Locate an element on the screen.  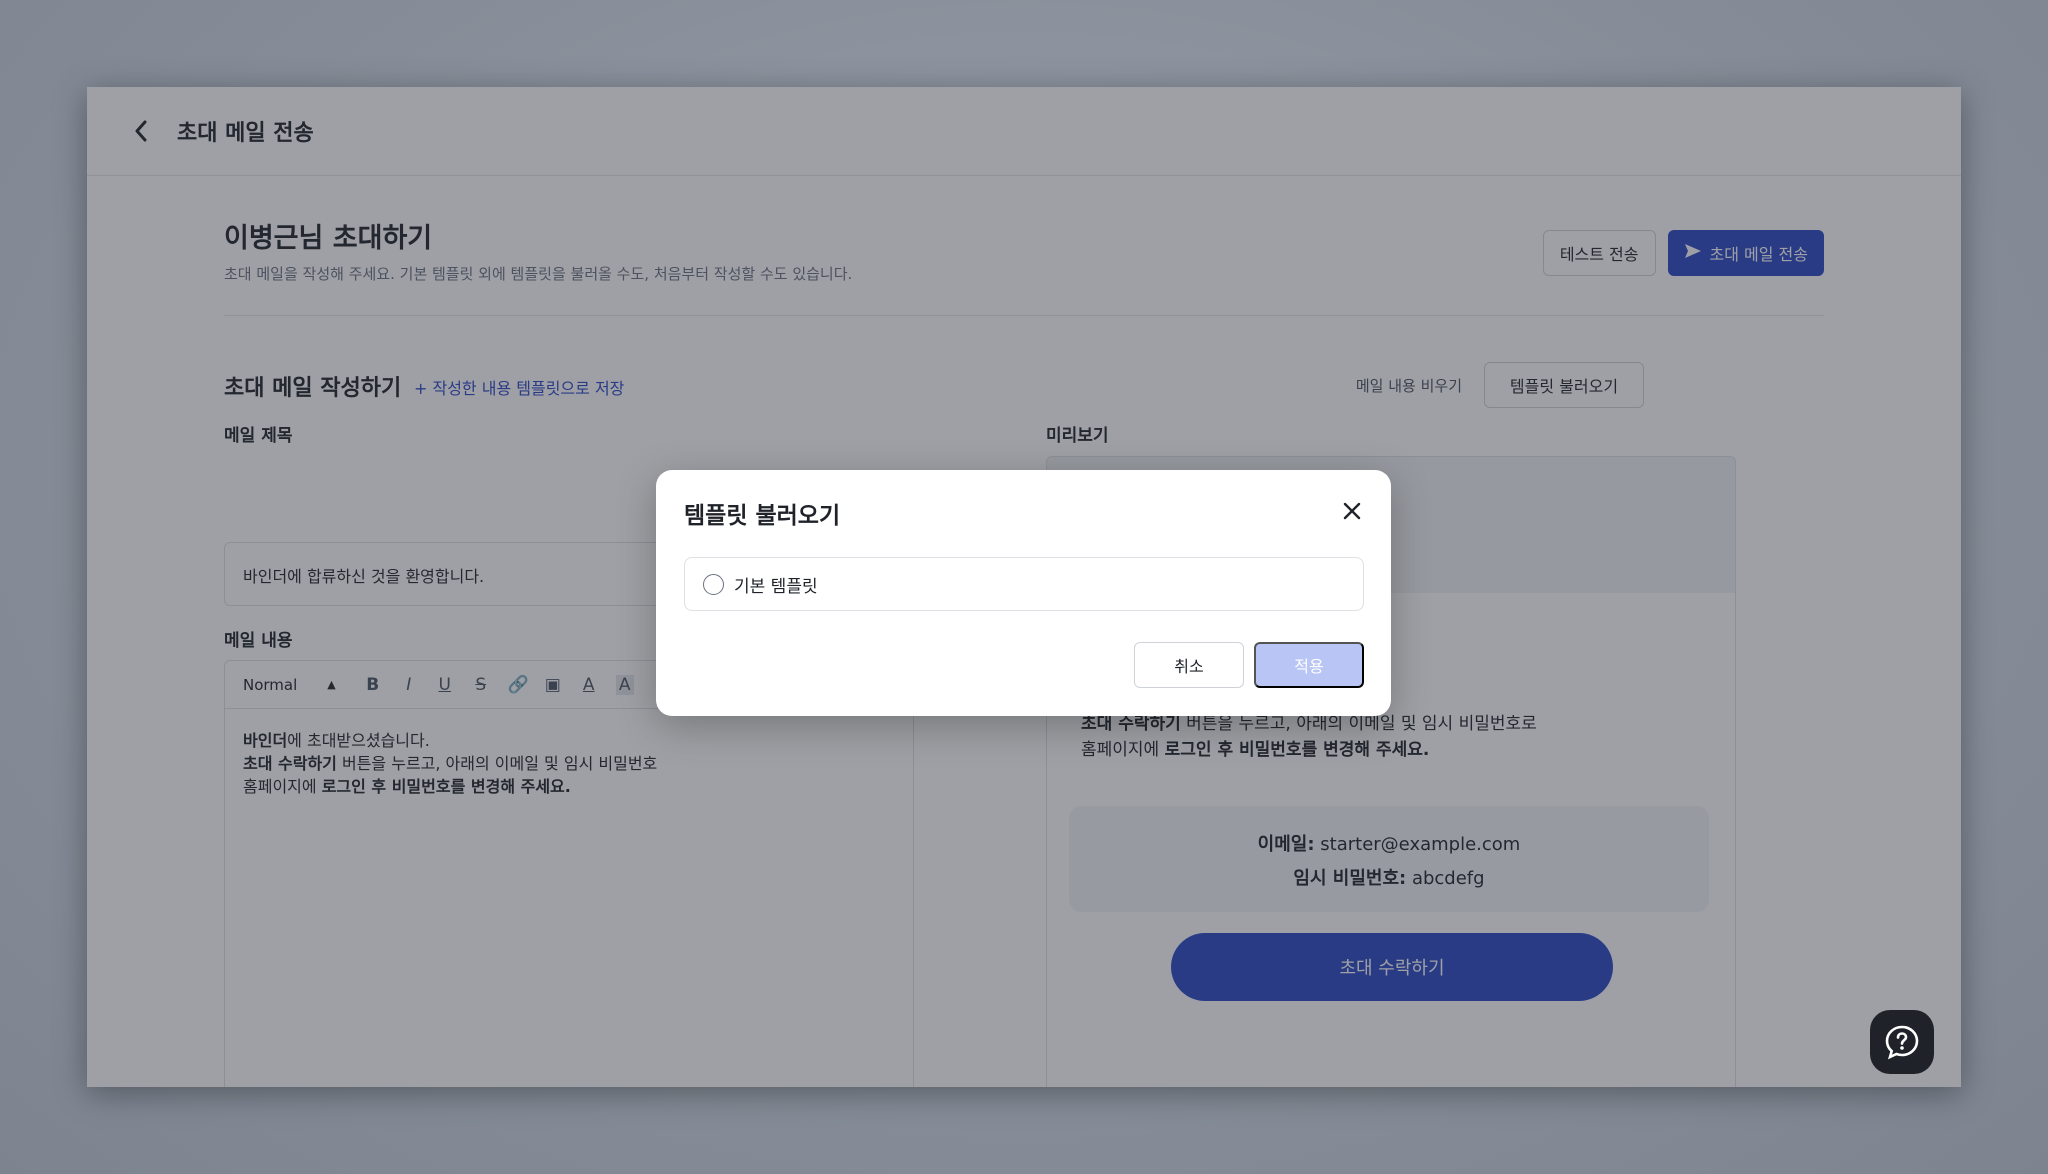
load-template-modal: 템플릿 불러오기 기본 템플릿 취소 적용 is located at coordinates (1023, 593).